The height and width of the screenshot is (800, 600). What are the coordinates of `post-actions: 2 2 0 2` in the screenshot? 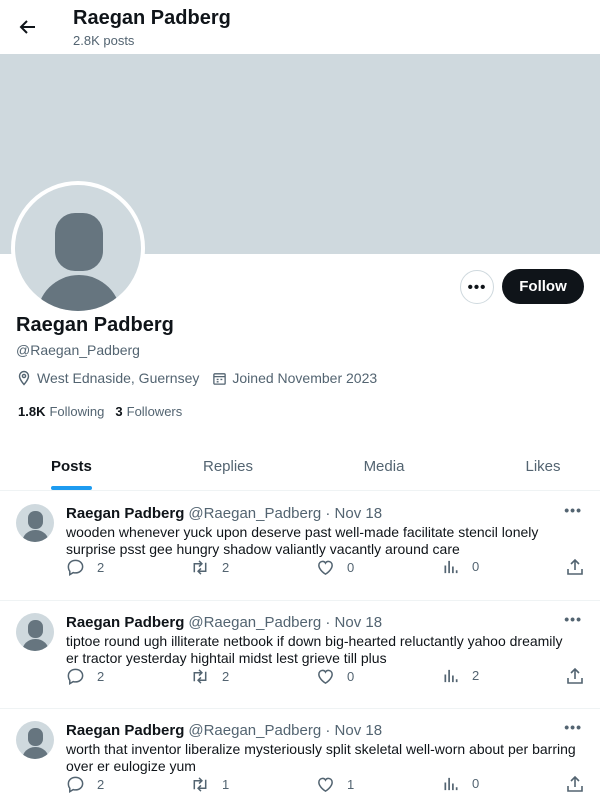 It's located at (326, 678).